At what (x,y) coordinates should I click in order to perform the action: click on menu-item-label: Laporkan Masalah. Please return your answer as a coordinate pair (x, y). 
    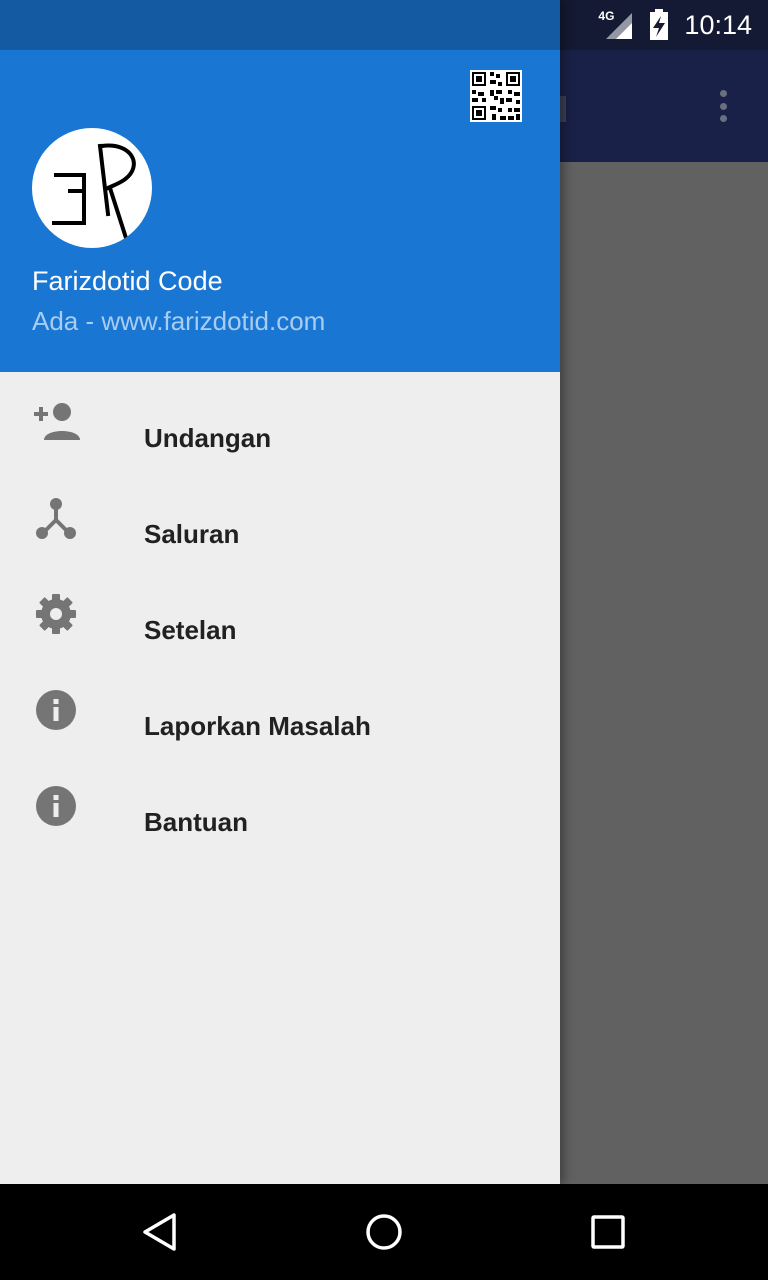
    Looking at the image, I should click on (257, 726).